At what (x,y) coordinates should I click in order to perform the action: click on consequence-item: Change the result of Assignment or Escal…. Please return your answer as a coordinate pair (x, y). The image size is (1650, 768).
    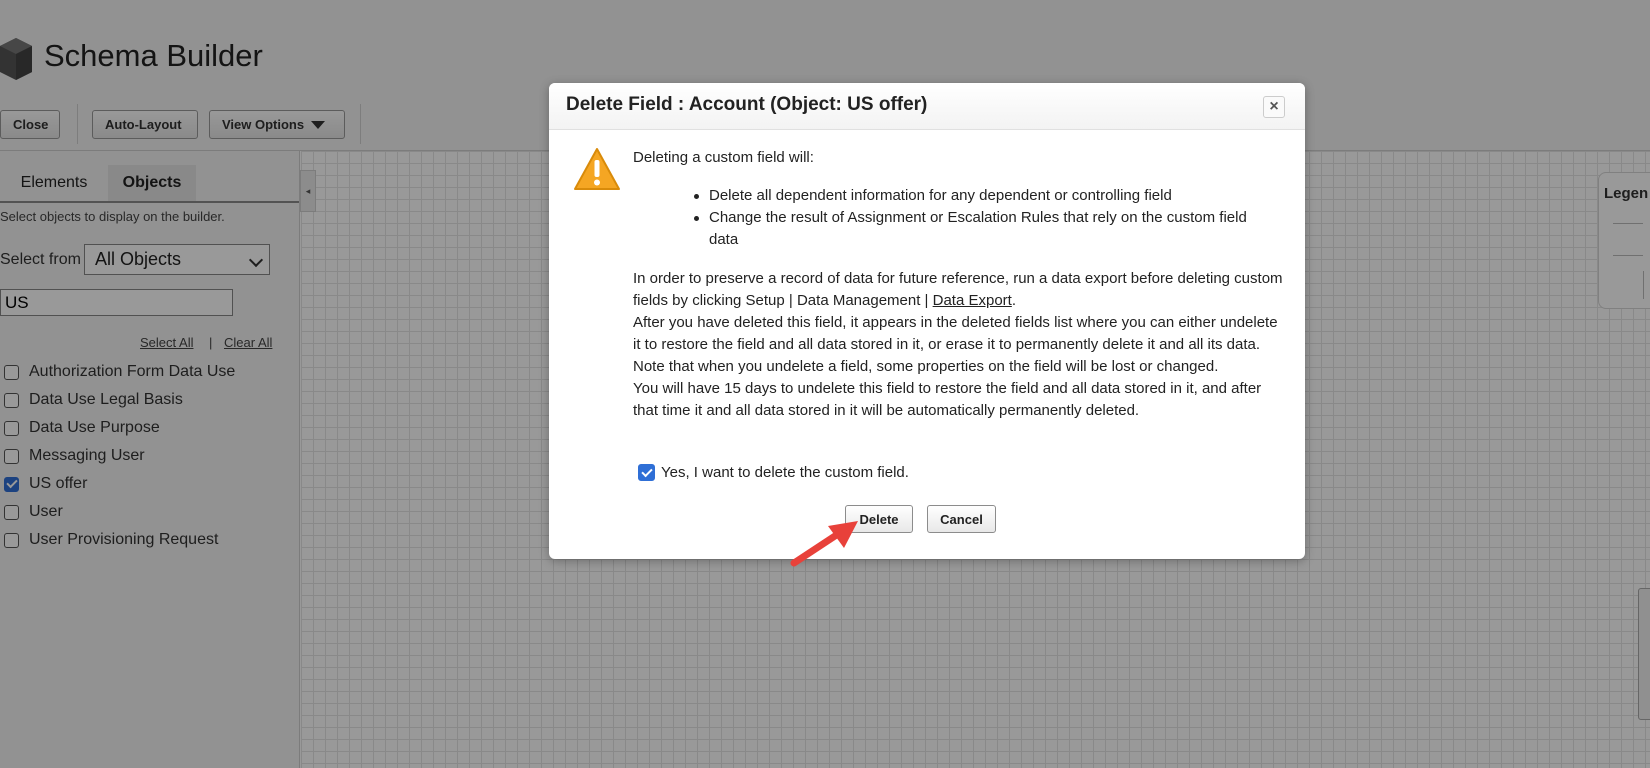
    Looking at the image, I should click on (986, 229).